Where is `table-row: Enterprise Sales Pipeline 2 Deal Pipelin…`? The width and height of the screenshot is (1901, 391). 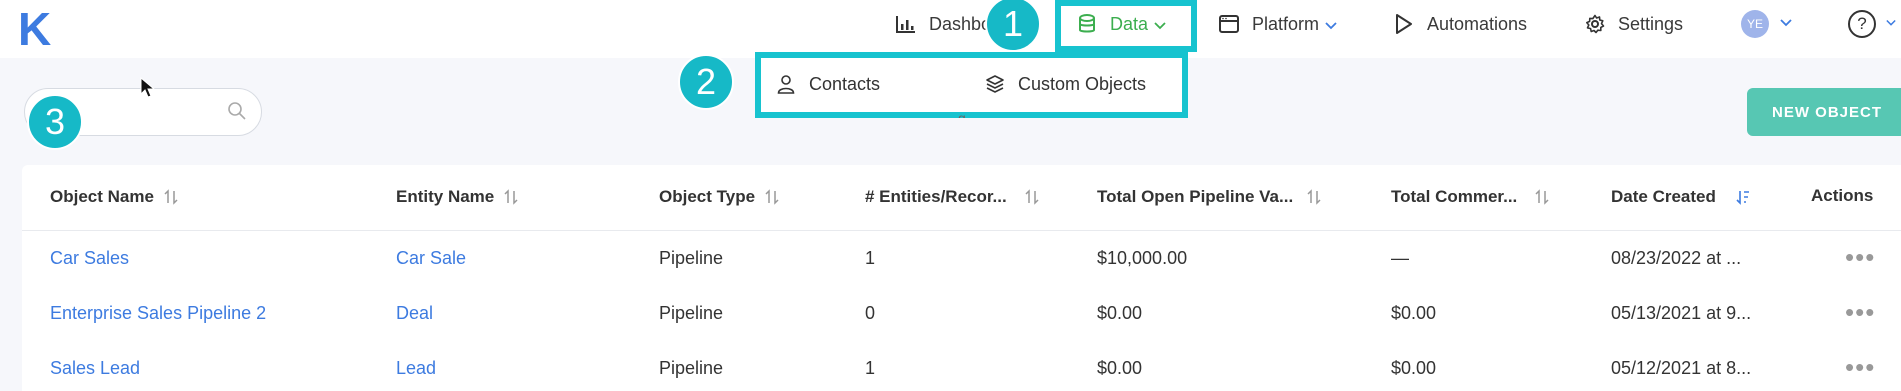 table-row: Enterprise Sales Pipeline 2 Deal Pipelin… is located at coordinates (961, 314).